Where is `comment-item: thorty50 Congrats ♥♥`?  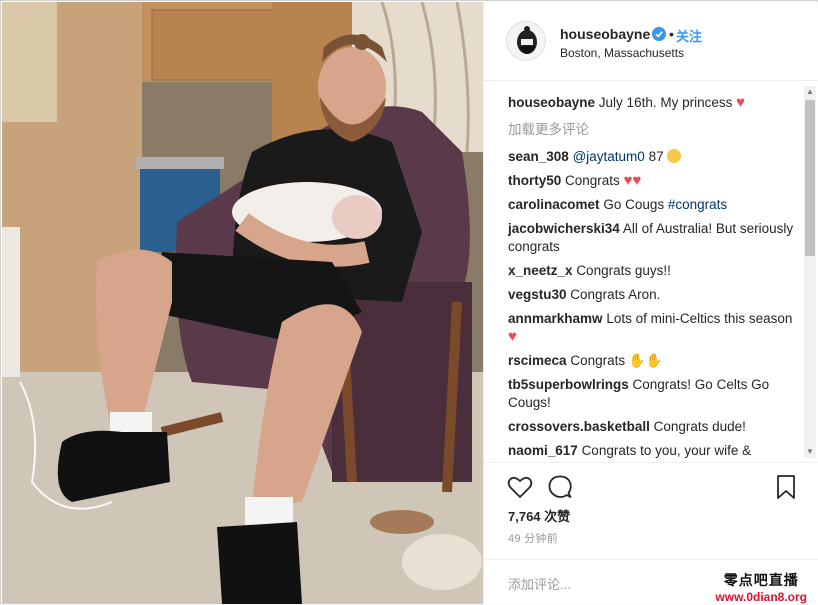
comment-item: thorty50 Congrats ♥♥ is located at coordinates (655, 181).